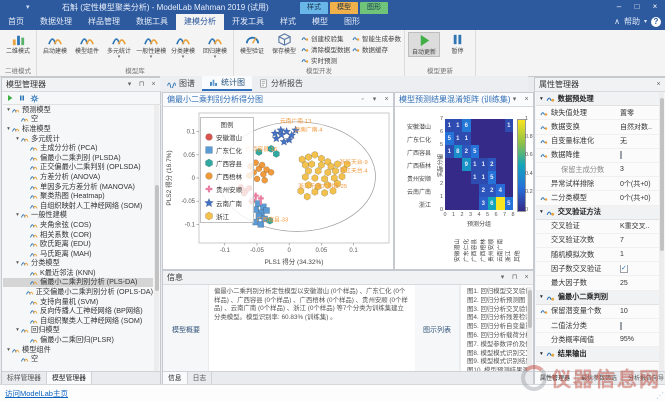 This screenshot has width=665, height=401. Describe the element at coordinates (325, 38) in the screenshot. I see `ribbon-button-创建校验集: 创建校验集` at that location.